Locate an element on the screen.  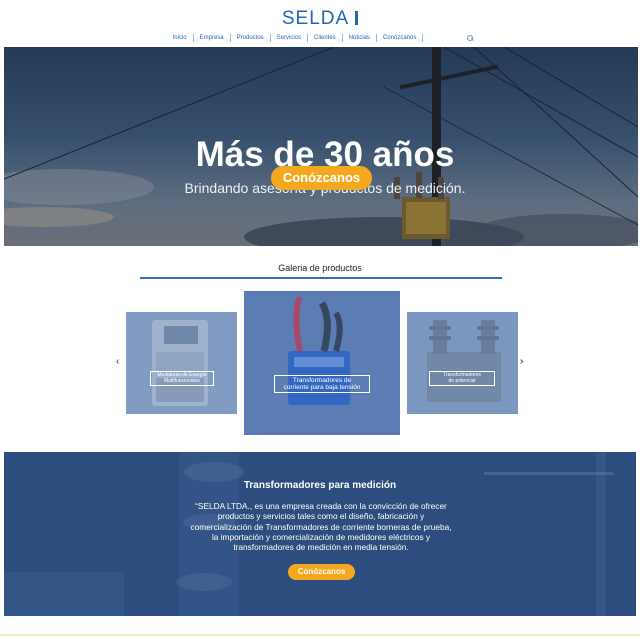
card-label-line2: de potencial is located at coordinates (462, 380).